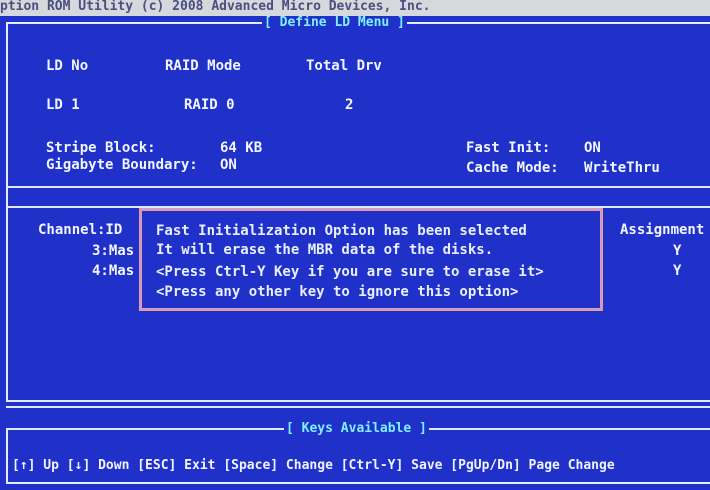 This screenshot has height=490, width=710. I want to click on stripe-block-value: 64 KB, so click(241, 148).